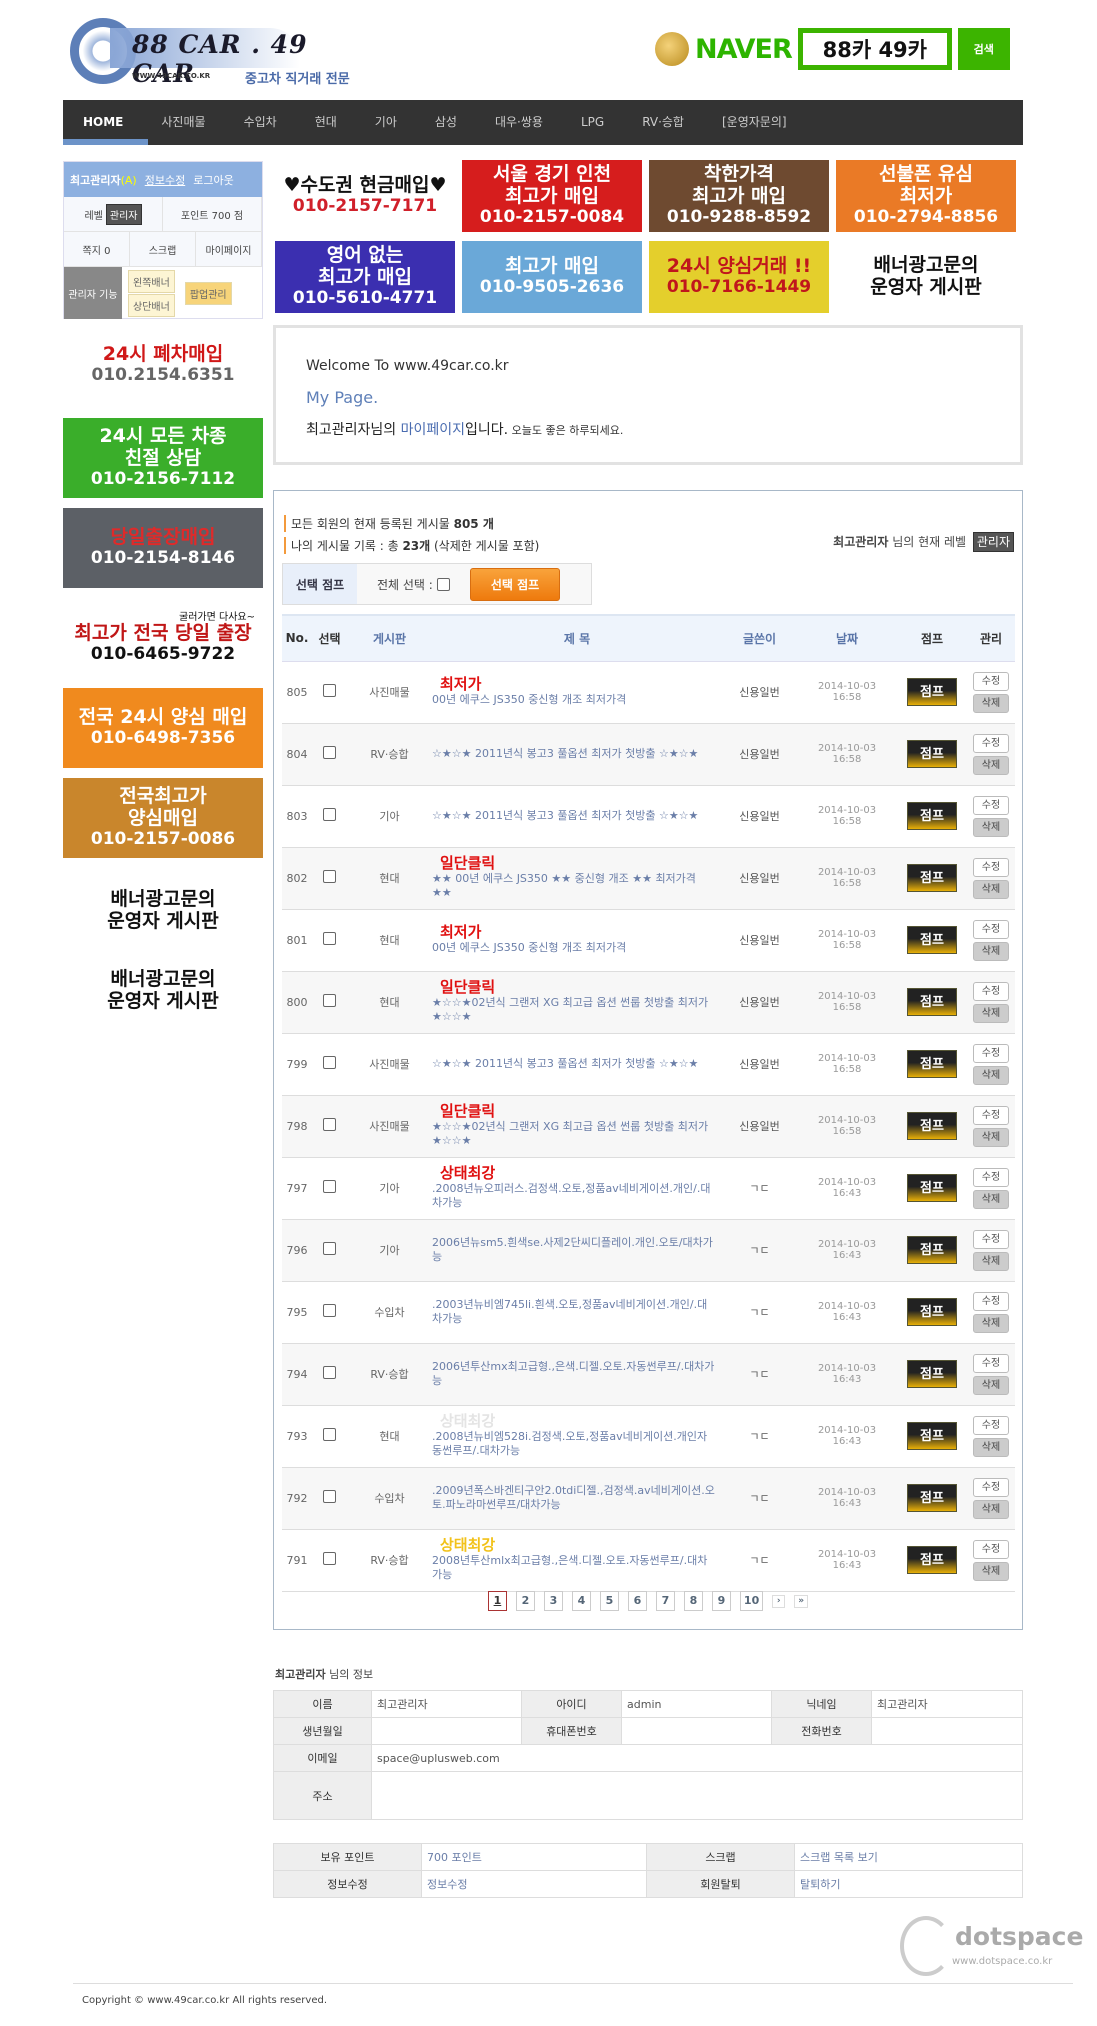  I want to click on nav-item: 삼성, so click(446, 122).